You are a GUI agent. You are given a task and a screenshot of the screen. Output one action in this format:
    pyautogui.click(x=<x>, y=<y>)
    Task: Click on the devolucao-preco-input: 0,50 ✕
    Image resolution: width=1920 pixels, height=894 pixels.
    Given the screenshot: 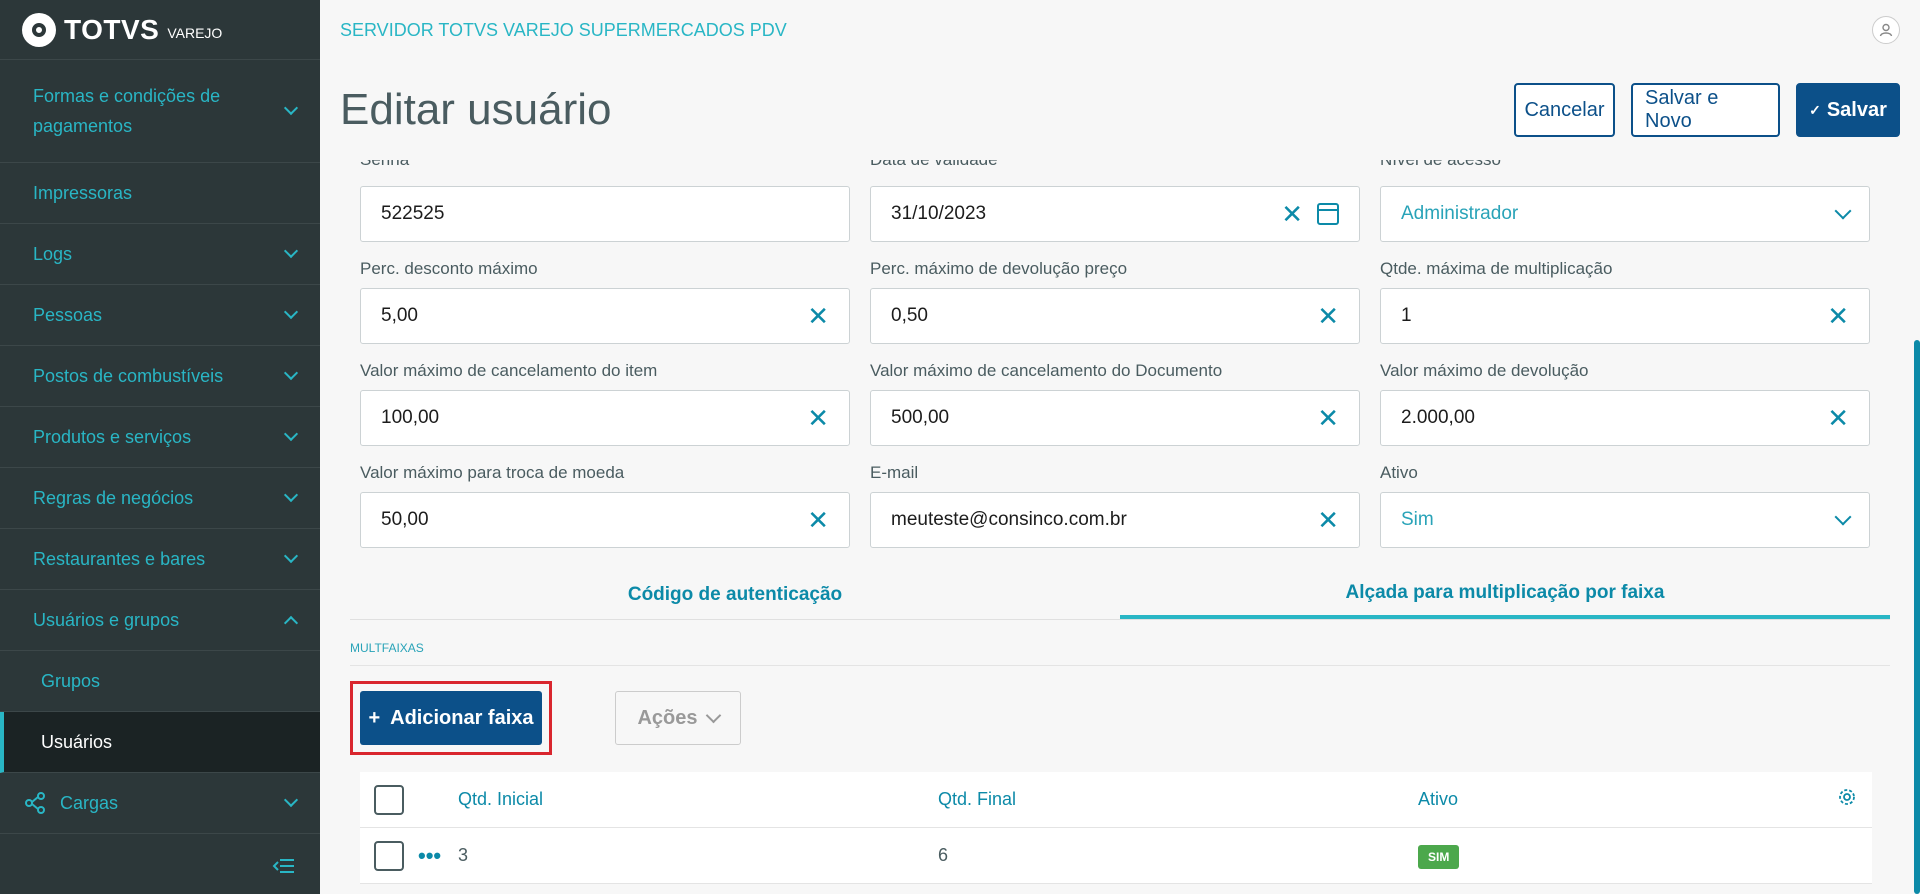 What is the action you would take?
    pyautogui.click(x=1115, y=316)
    